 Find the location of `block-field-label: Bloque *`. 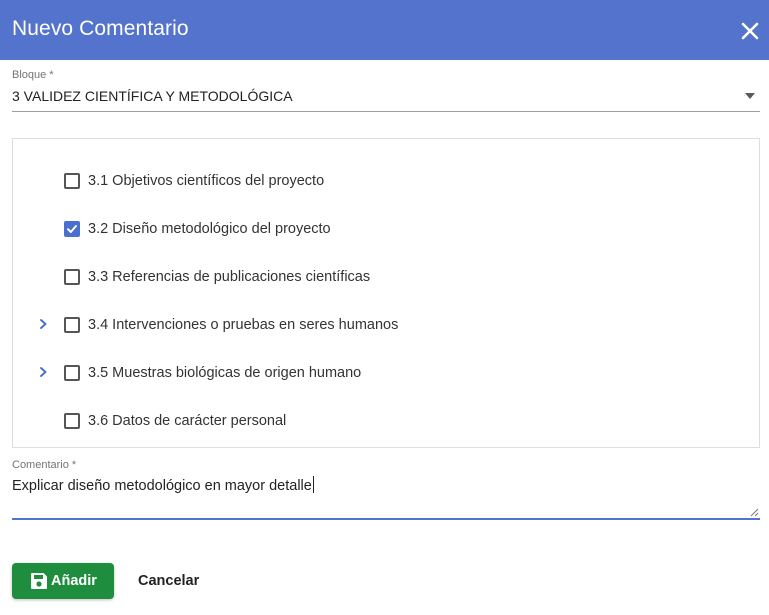

block-field-label: Bloque * is located at coordinates (33, 75).